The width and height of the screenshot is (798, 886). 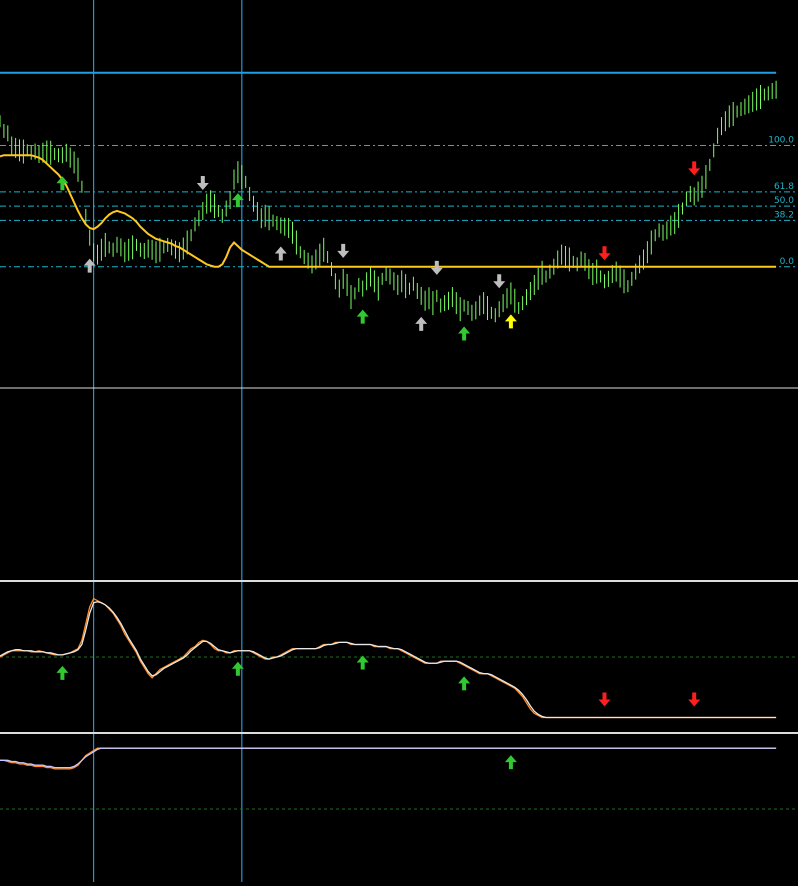 I want to click on fib-label-2: 50.0, so click(x=784, y=201).